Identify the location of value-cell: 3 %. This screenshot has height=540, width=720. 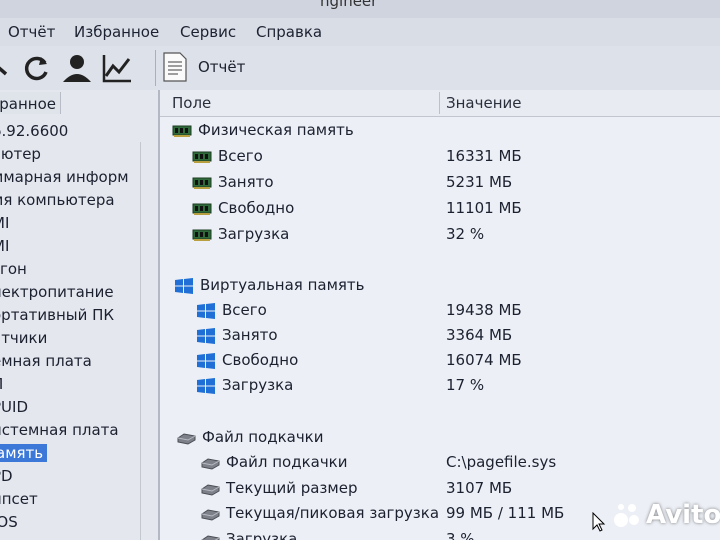
(460, 534).